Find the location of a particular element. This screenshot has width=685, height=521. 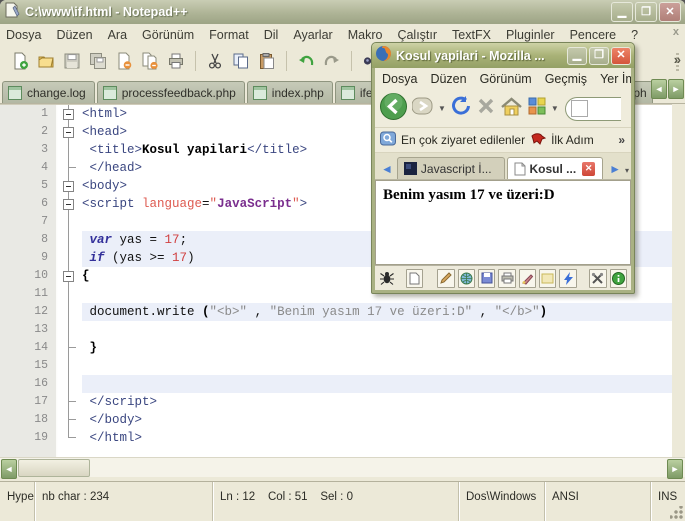

forward-icon is located at coordinates (422, 108).